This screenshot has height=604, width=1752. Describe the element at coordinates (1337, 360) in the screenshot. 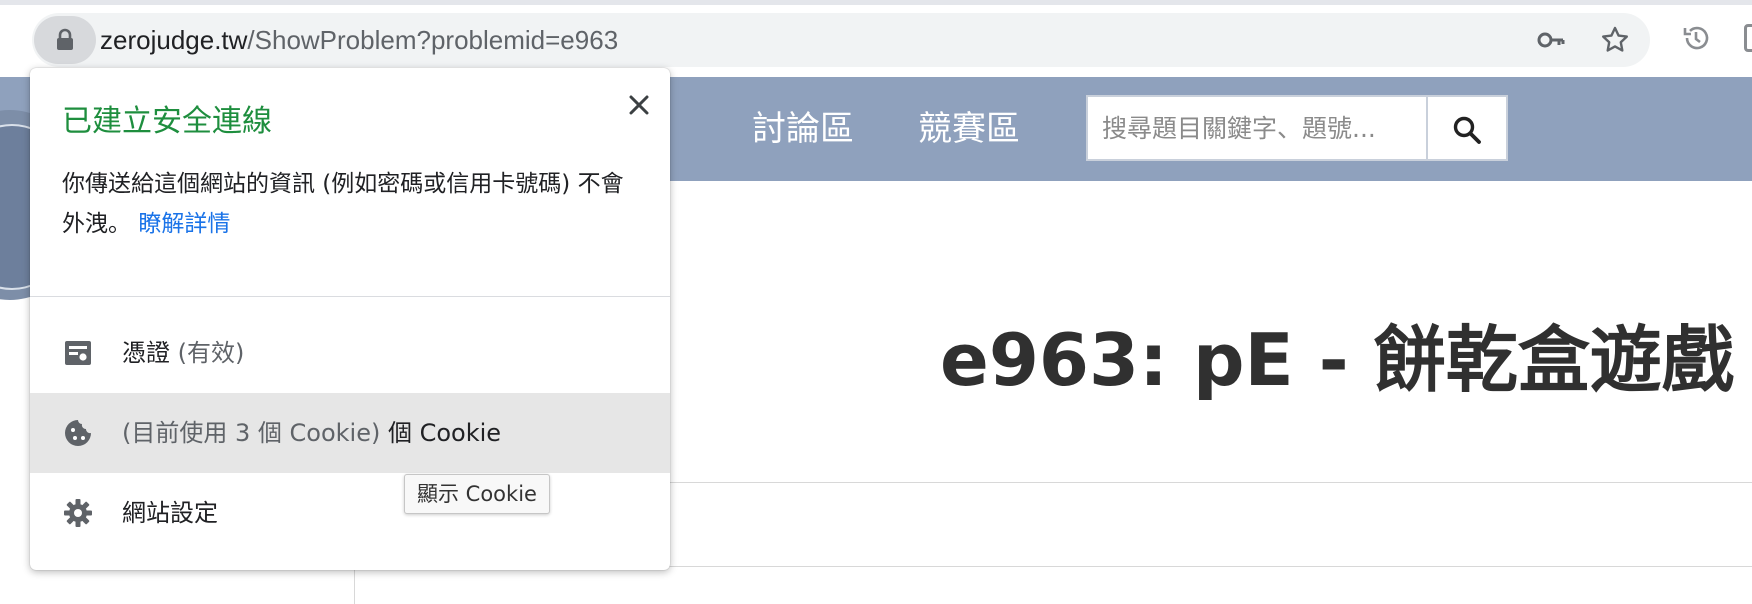

I see `page-title: e963: pE - 餅乾盒遊戲` at that location.